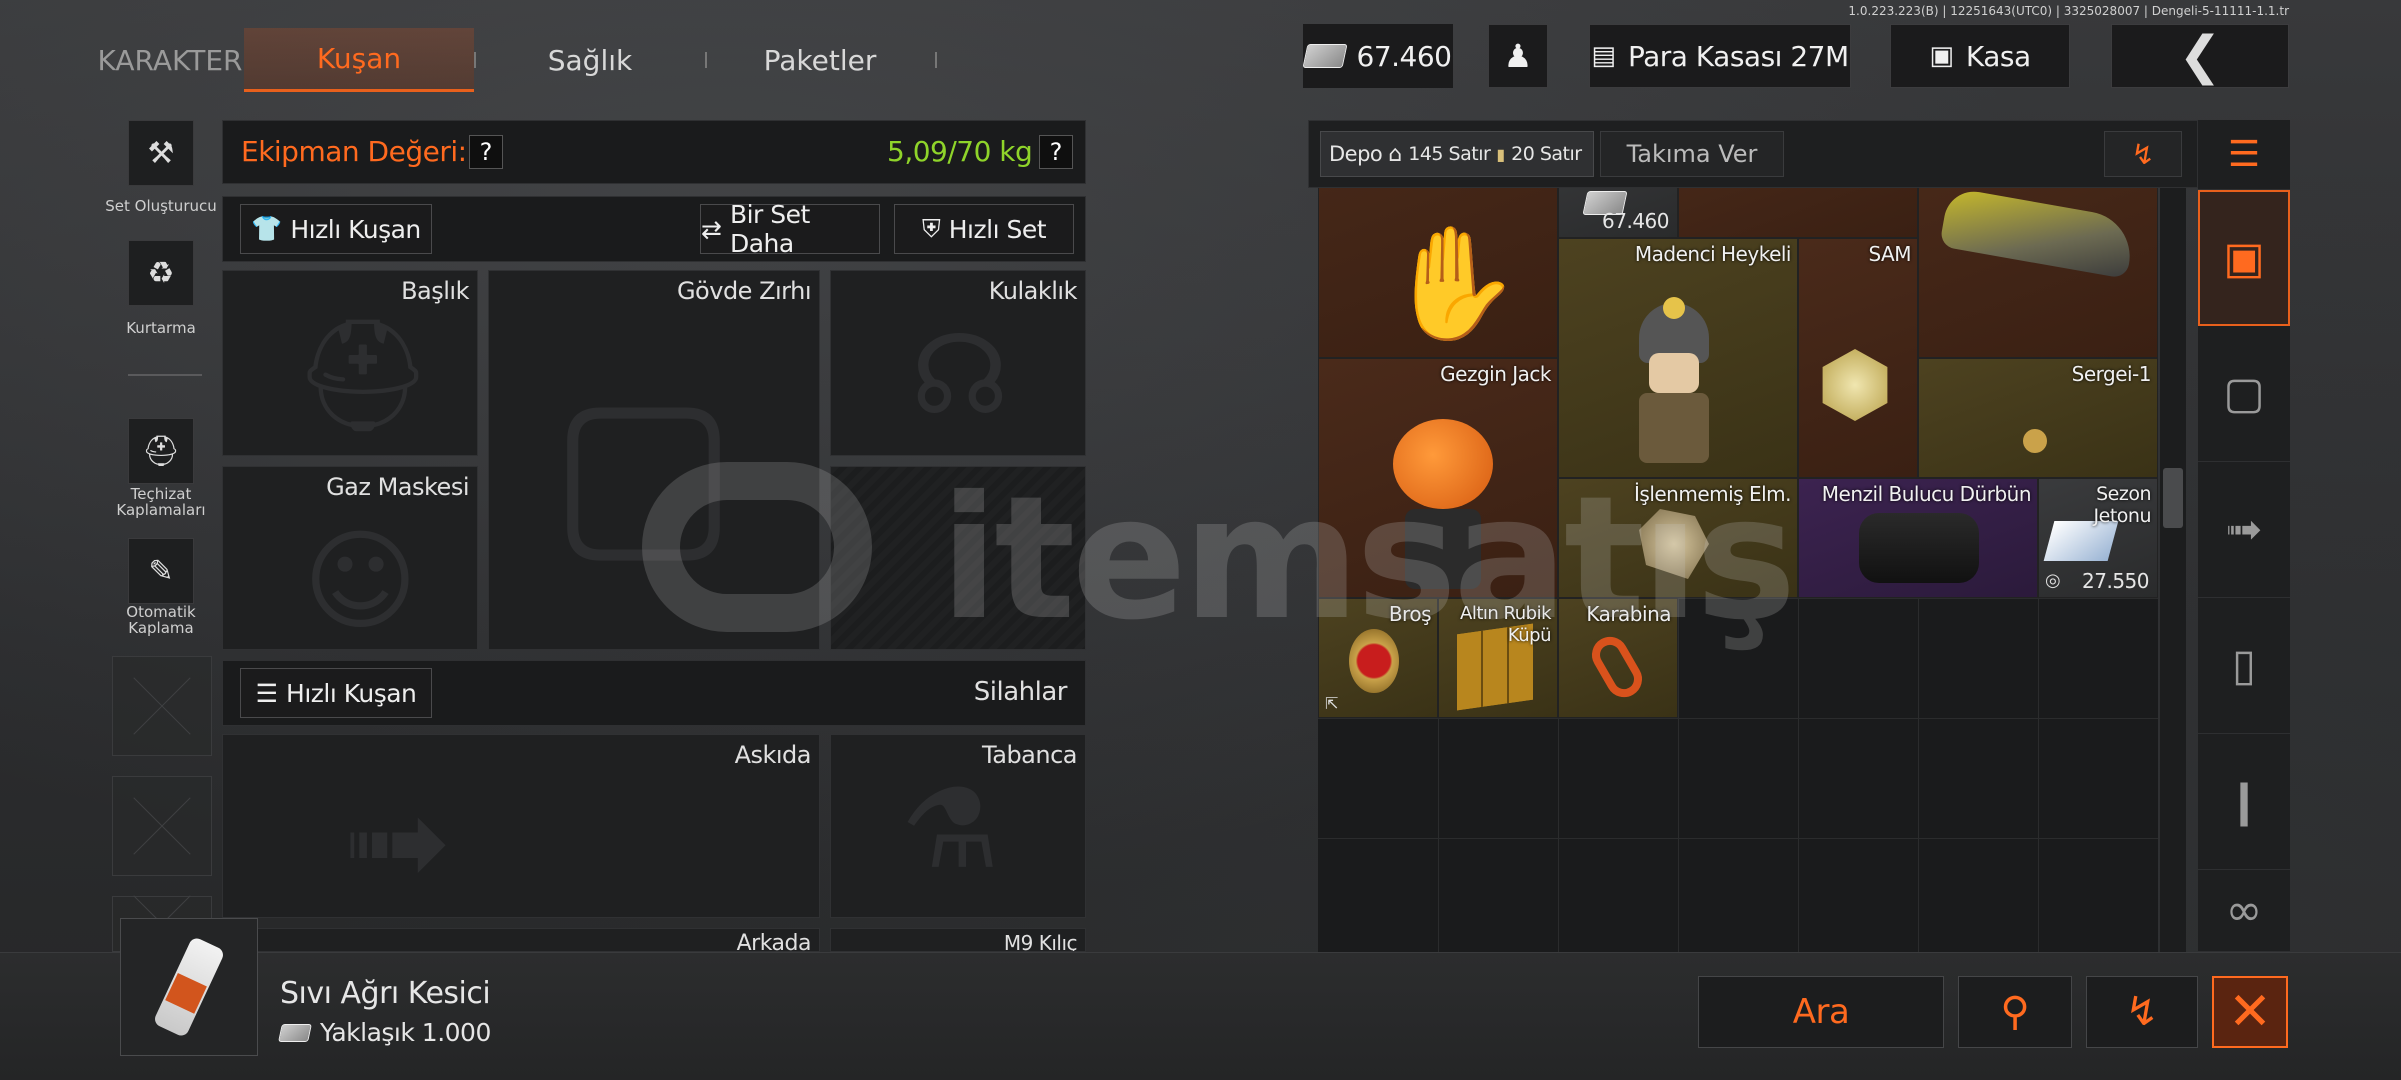 This screenshot has height=1080, width=2401. I want to click on quick-set-button: ⛨ Hızlı Set, so click(984, 229).